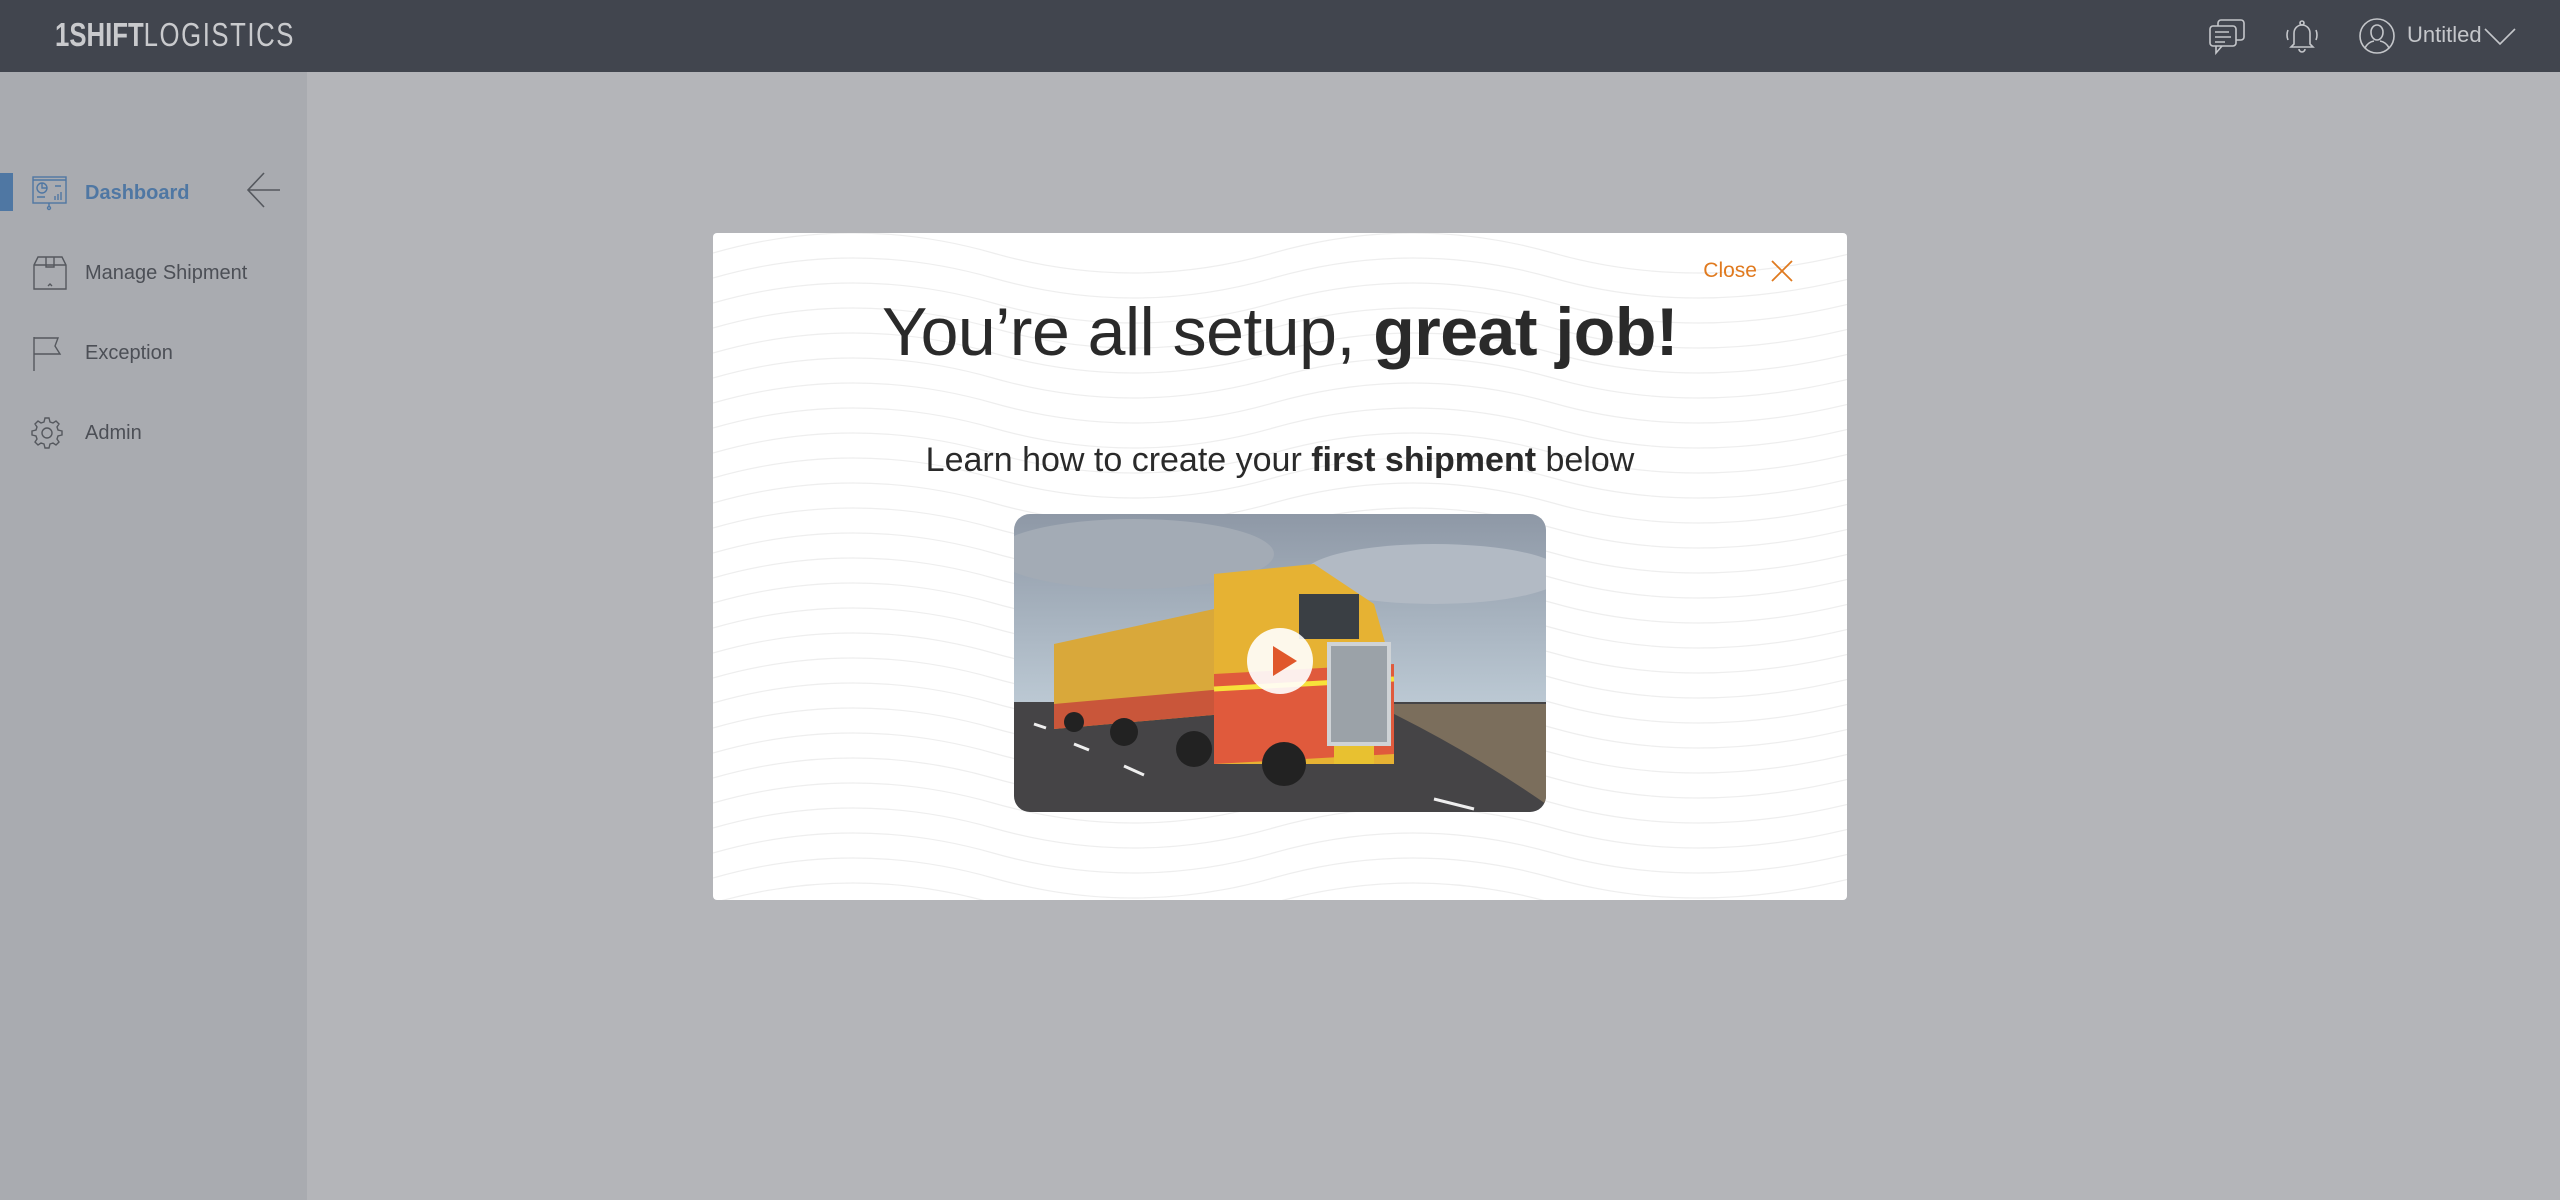 The height and width of the screenshot is (1200, 2560). What do you see at coordinates (153, 273) in the screenshot?
I see `sidebar-item-manage-shipment: Manage Shipment` at bounding box center [153, 273].